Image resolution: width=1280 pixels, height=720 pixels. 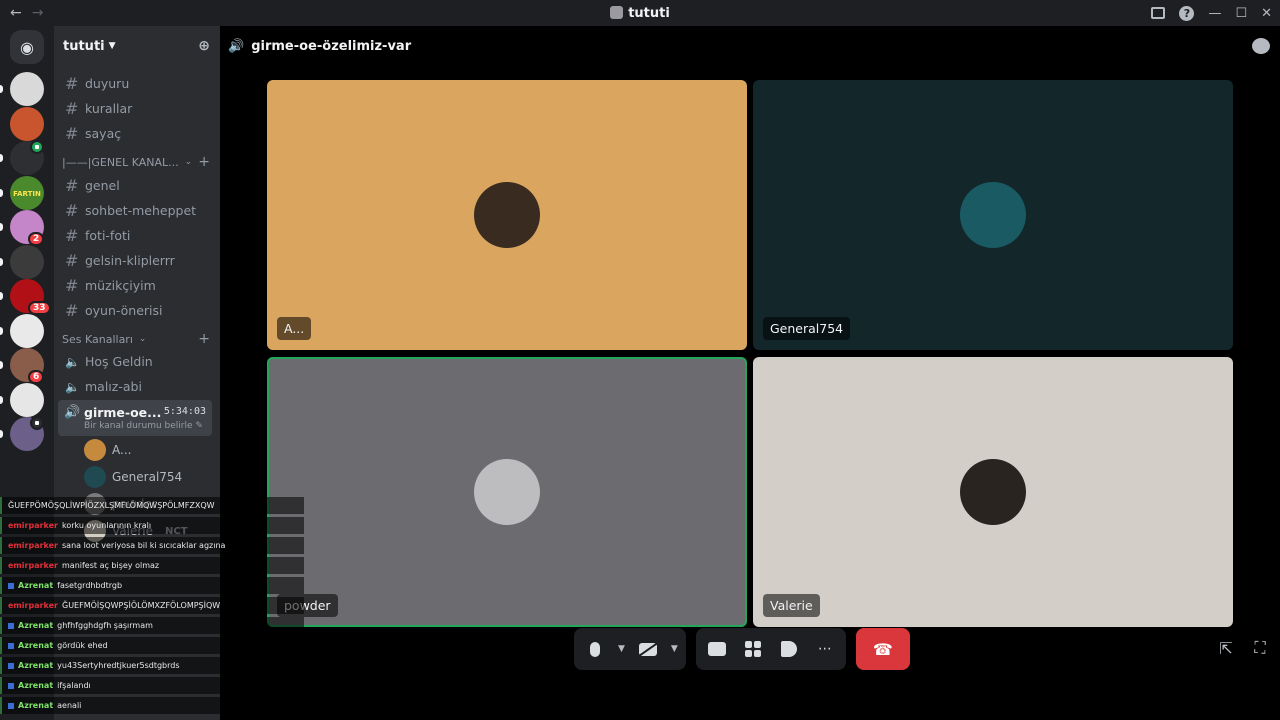 What do you see at coordinates (138, 260) in the screenshot?
I see `channel-klipler: # gelsin-kliplerrr` at bounding box center [138, 260].